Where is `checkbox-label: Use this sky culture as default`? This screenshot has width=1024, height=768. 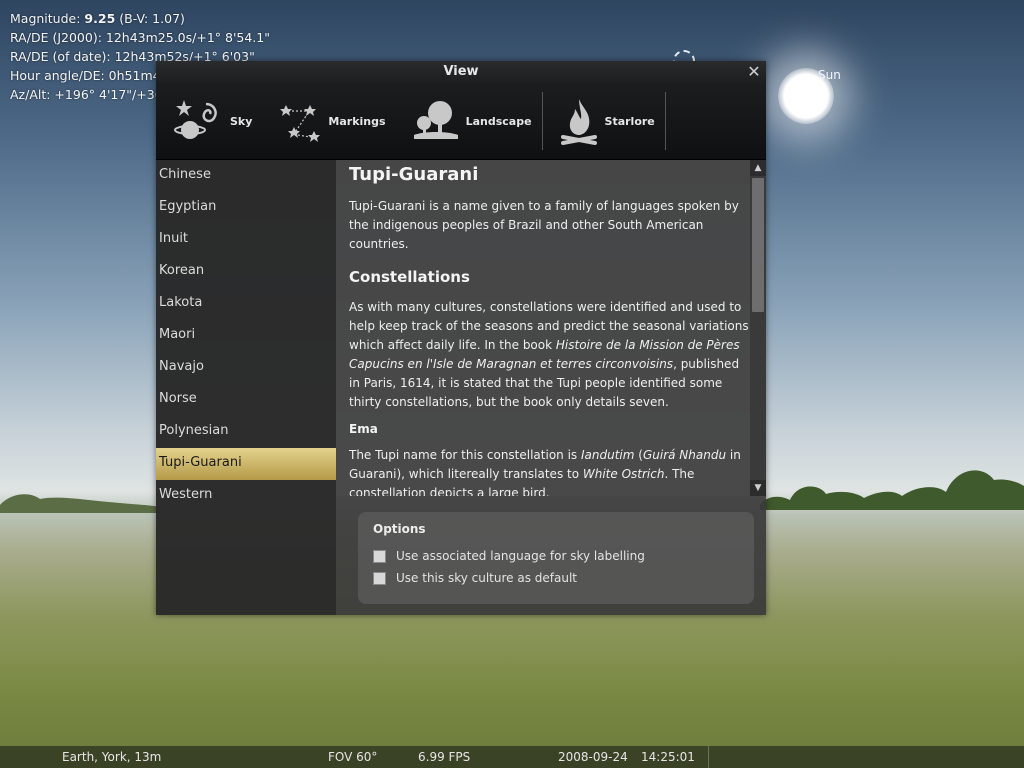
checkbox-label: Use this sky culture as default is located at coordinates (486, 578).